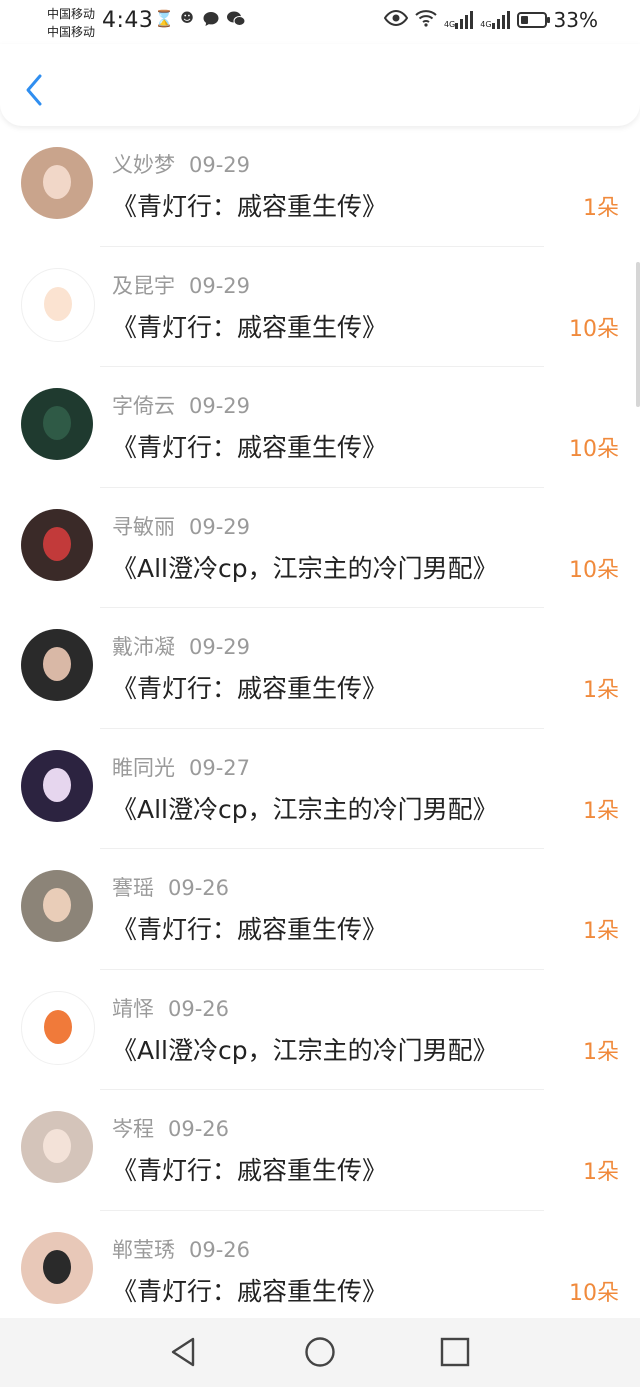 Image resolution: width=640 pixels, height=1387 pixels. I want to click on back-button, so click(34, 90).